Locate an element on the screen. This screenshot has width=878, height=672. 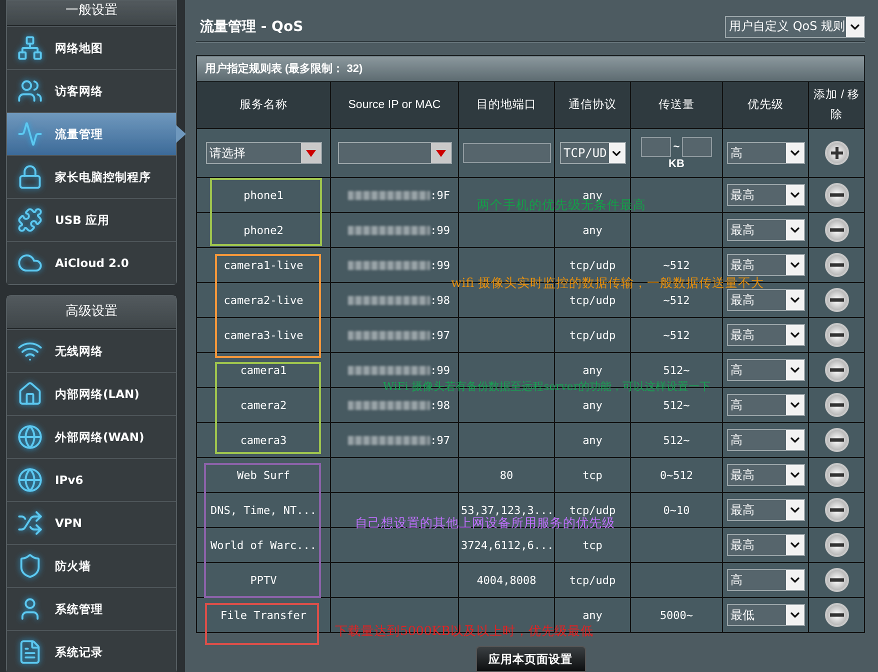
service-name: camera2-live is located at coordinates (264, 300).